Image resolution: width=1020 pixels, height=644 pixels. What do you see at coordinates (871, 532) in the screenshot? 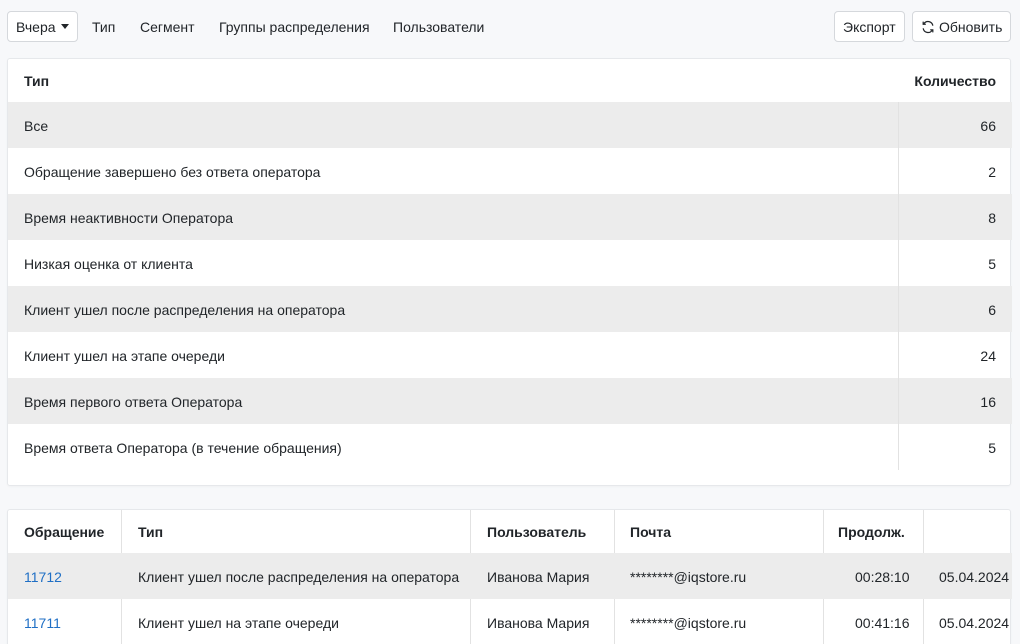
I see `header-duration: Продолж.` at bounding box center [871, 532].